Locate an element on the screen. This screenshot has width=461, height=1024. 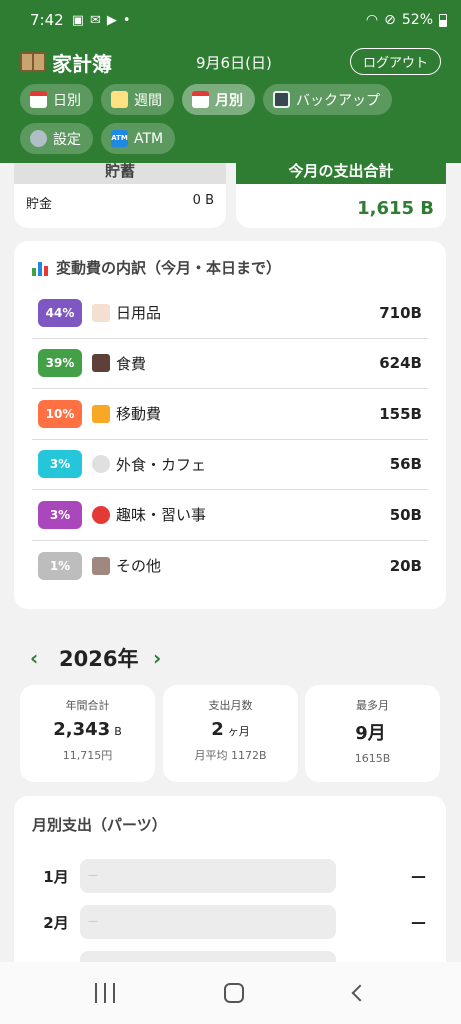
stat-sub: 1615B is located at coordinates (372, 758).